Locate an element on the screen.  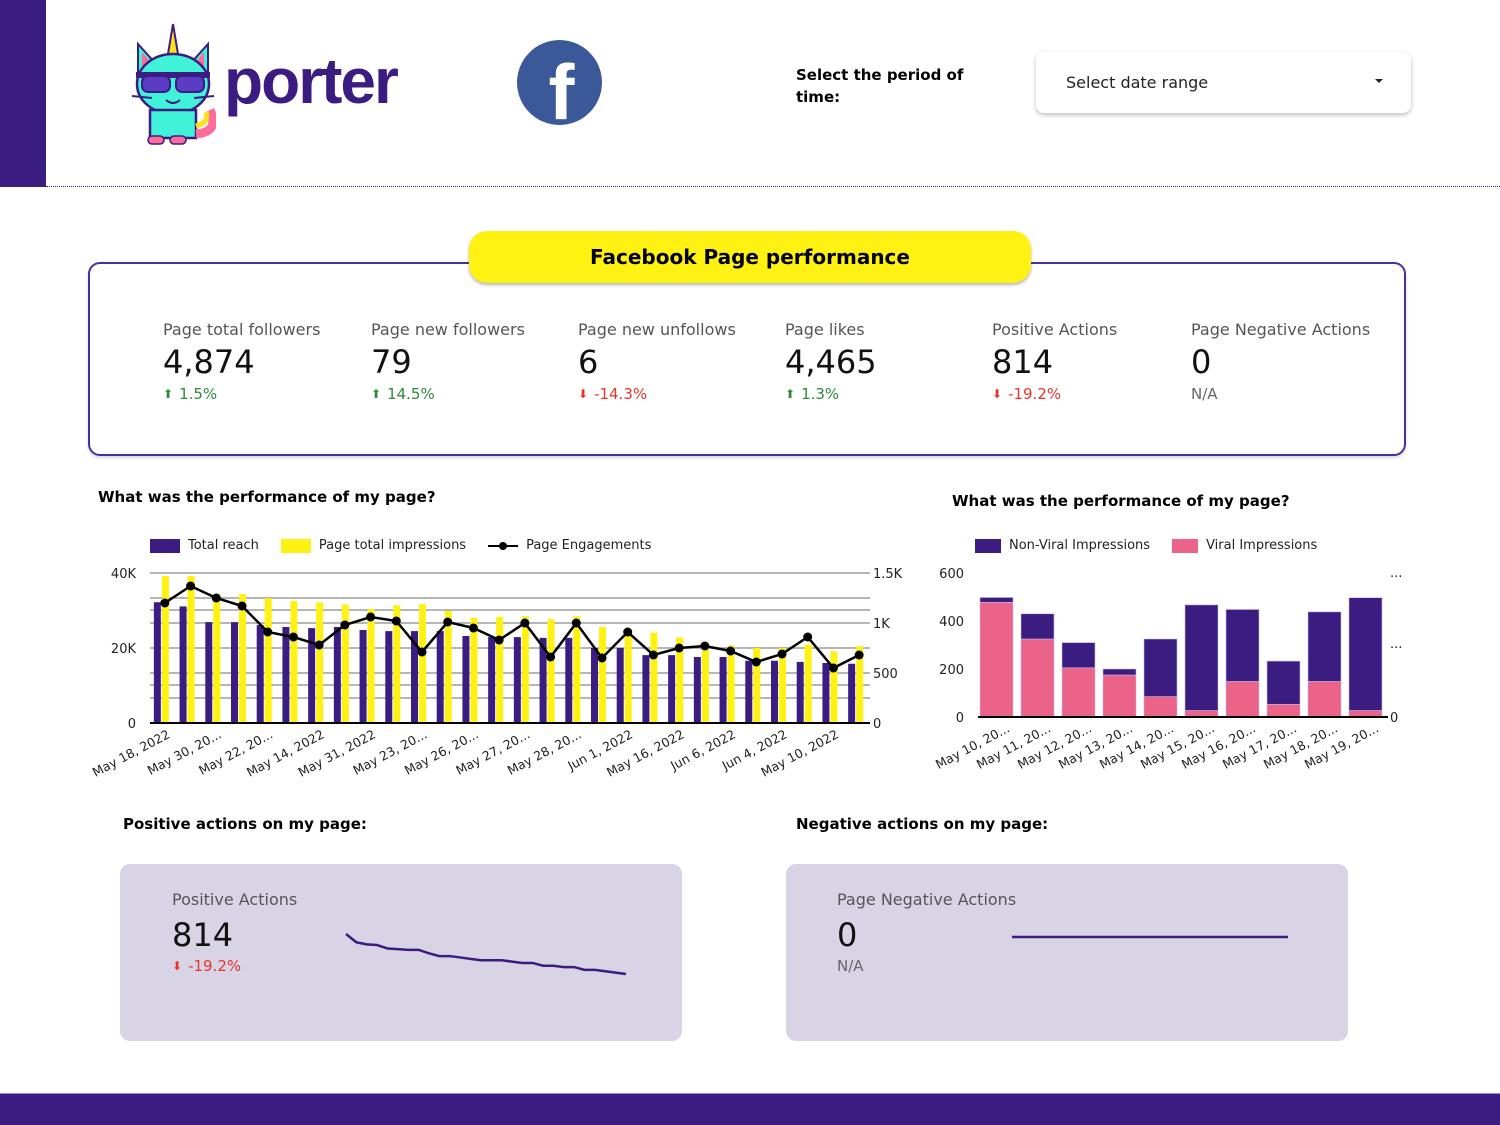
kpi-label: Page new unfollows is located at coordinates (657, 329).